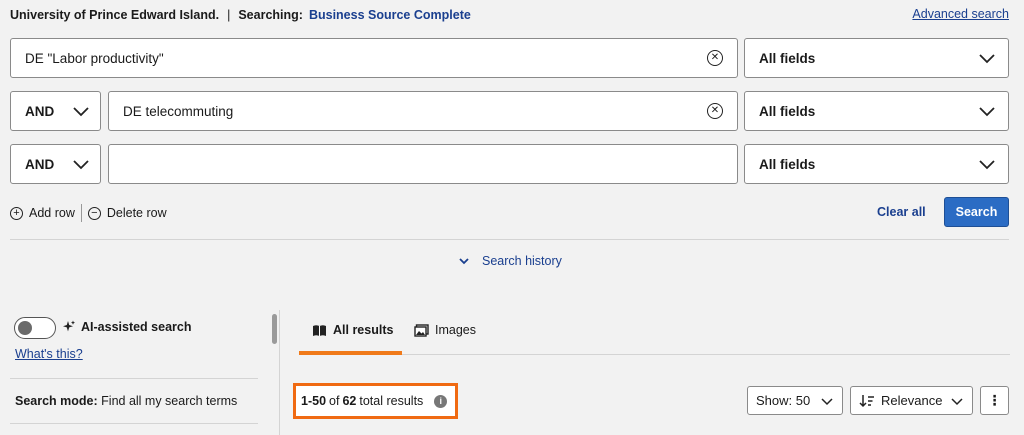 The height and width of the screenshot is (435, 1024). What do you see at coordinates (52, 213) in the screenshot?
I see `add-row-label: Add row` at bounding box center [52, 213].